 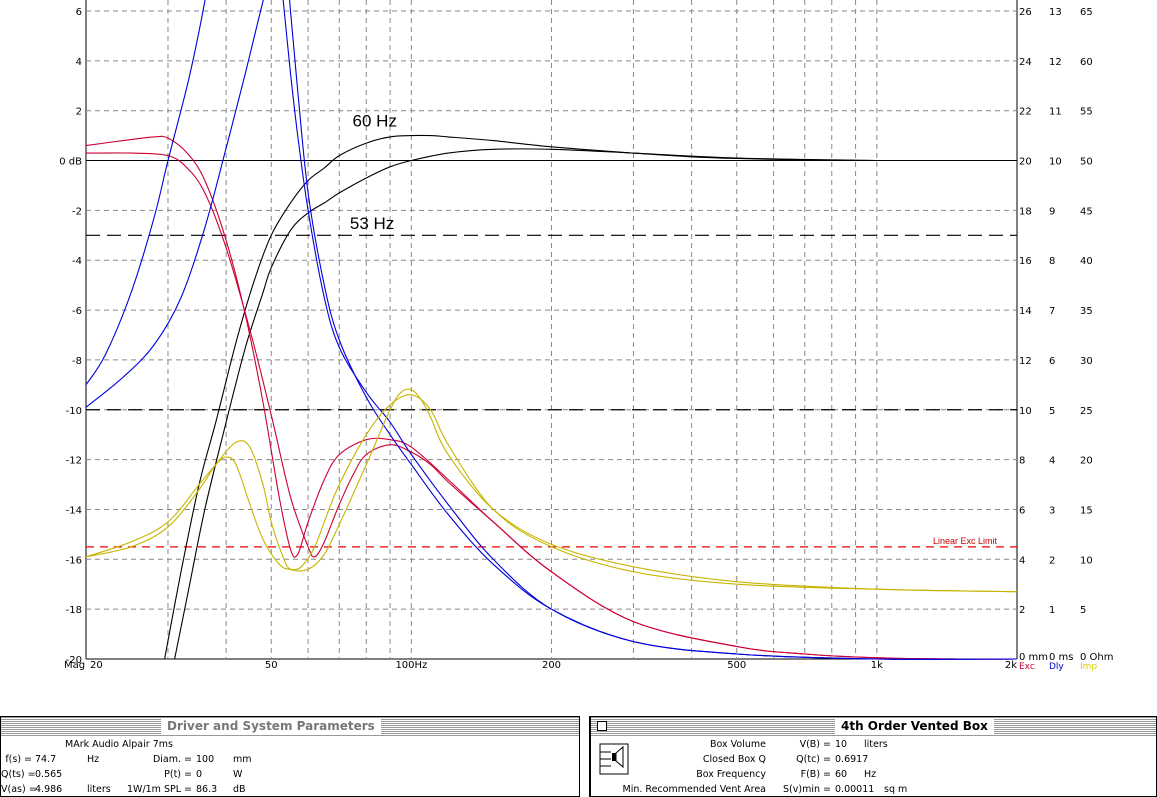 I want to click on right-axis-tick-imp: 55, so click(x=1086, y=112).